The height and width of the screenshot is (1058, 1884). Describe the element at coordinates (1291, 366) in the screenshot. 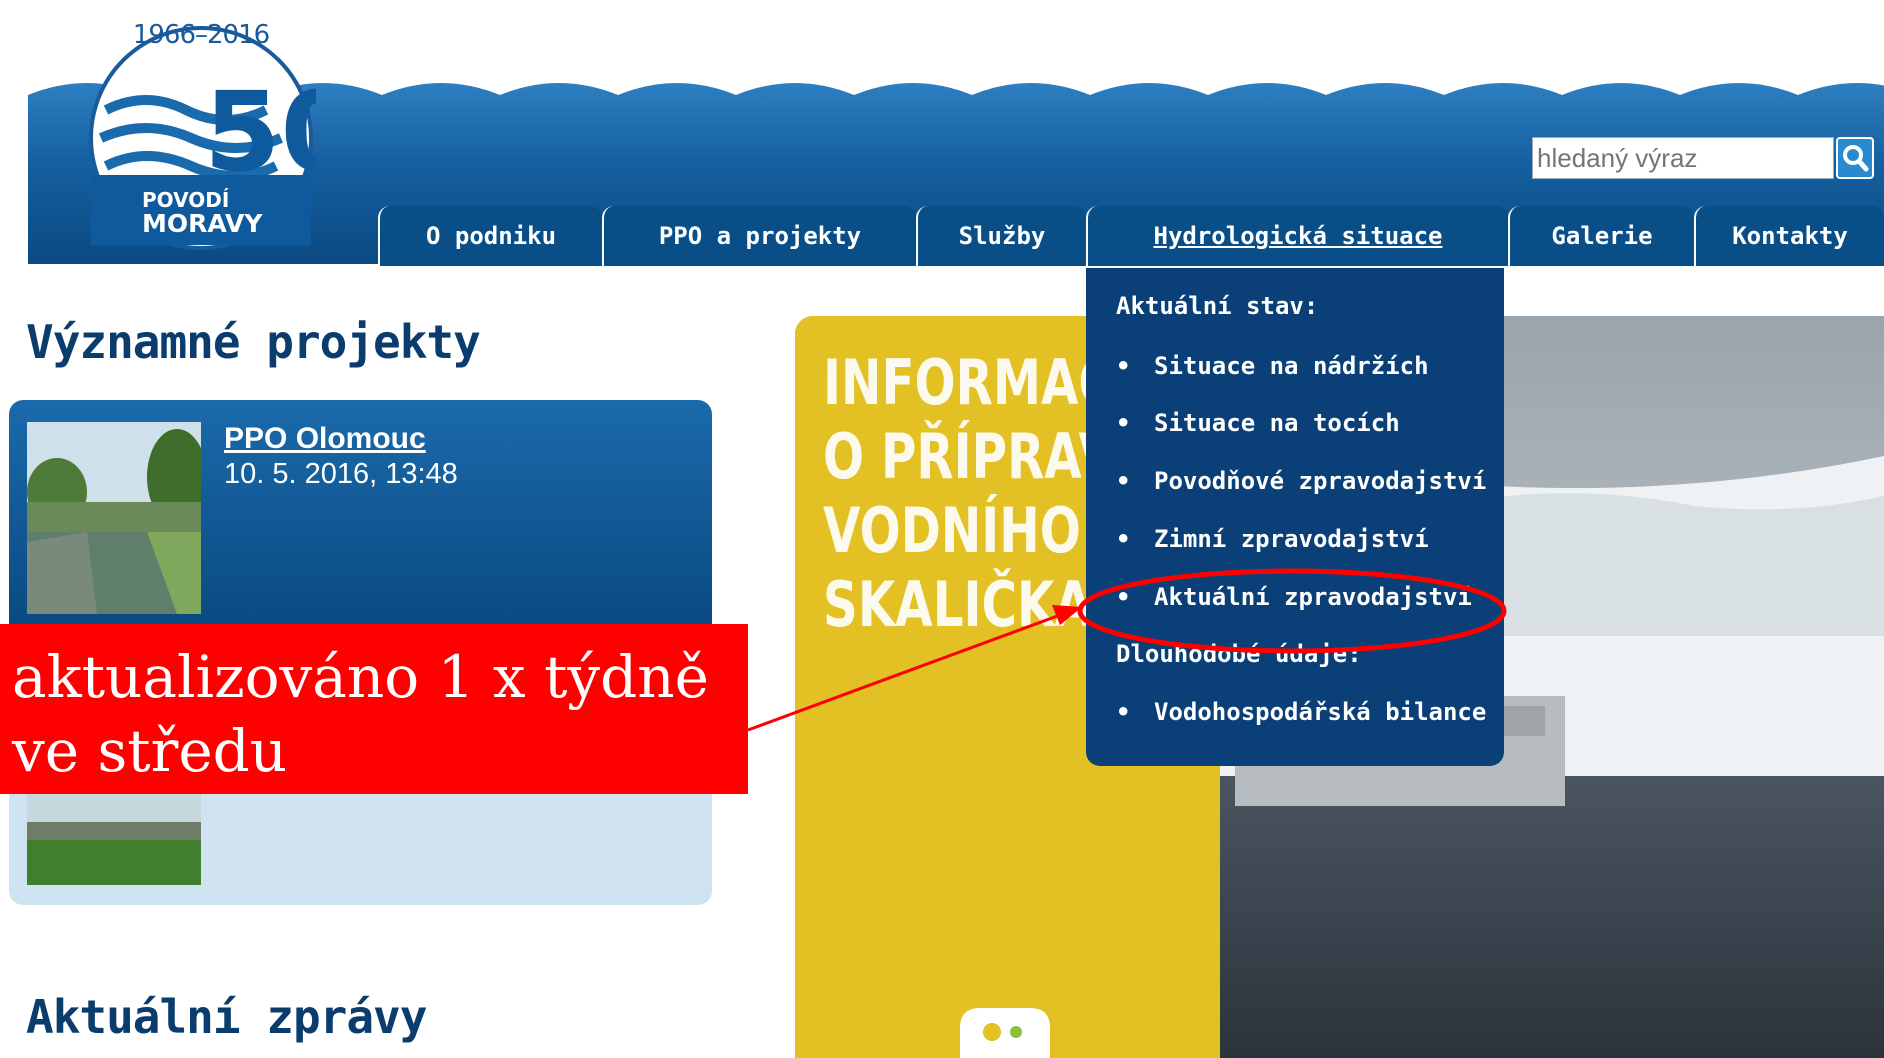

I see `dropdown-item-label: Situace na nádržích` at that location.